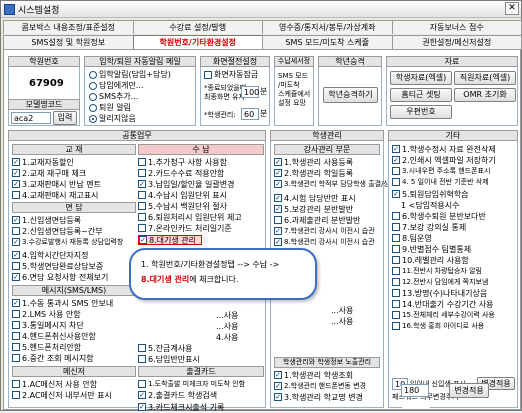  Describe the element at coordinates (208, 75) in the screenshot. I see `auto-lock-checkbox` at that location.